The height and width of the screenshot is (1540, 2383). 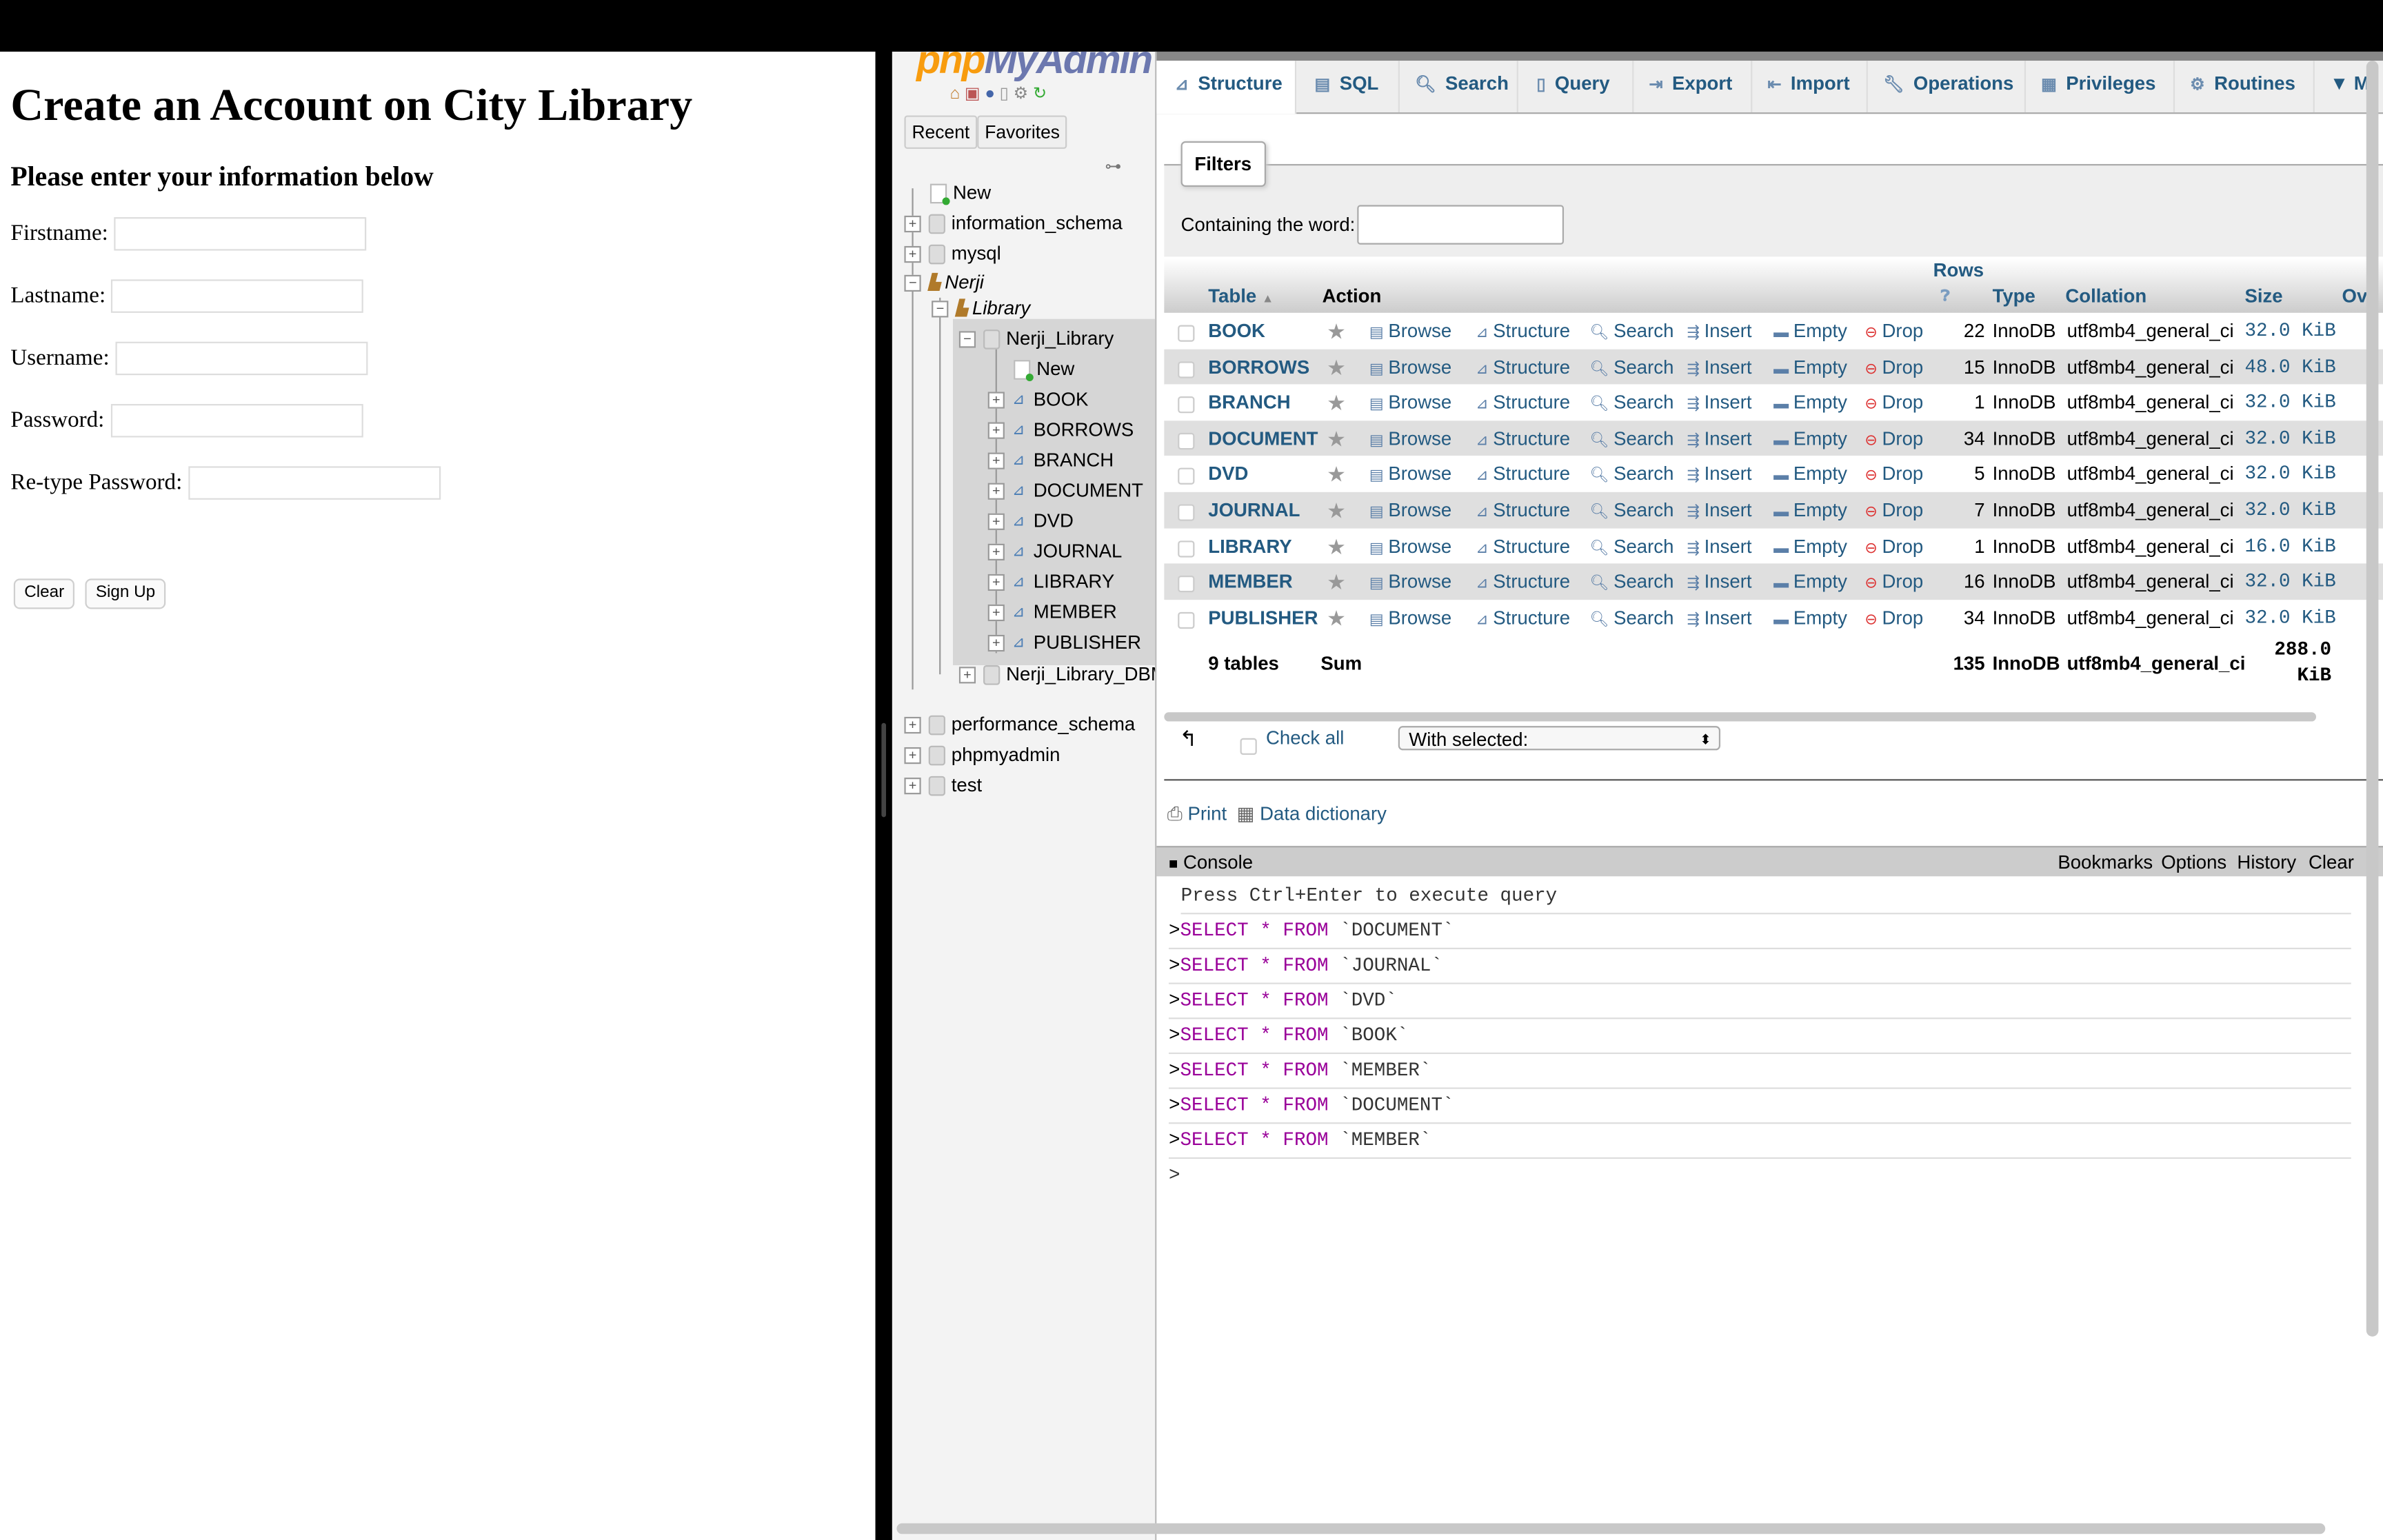 What do you see at coordinates (2355, 296) in the screenshot?
I see `header-overhead: Ov` at bounding box center [2355, 296].